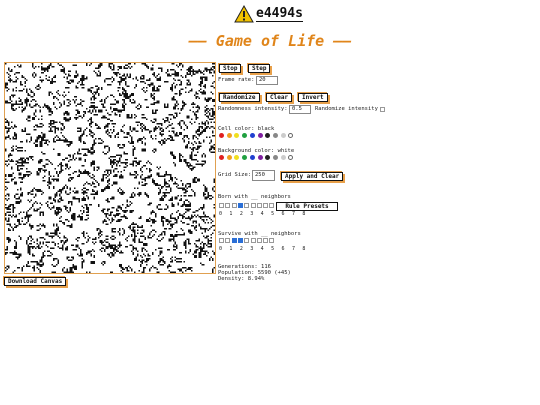 Image resolution: width=540 pixels, height=405 pixels. What do you see at coordinates (279, 13) in the screenshot?
I see `logo-text: e4494s` at bounding box center [279, 13].